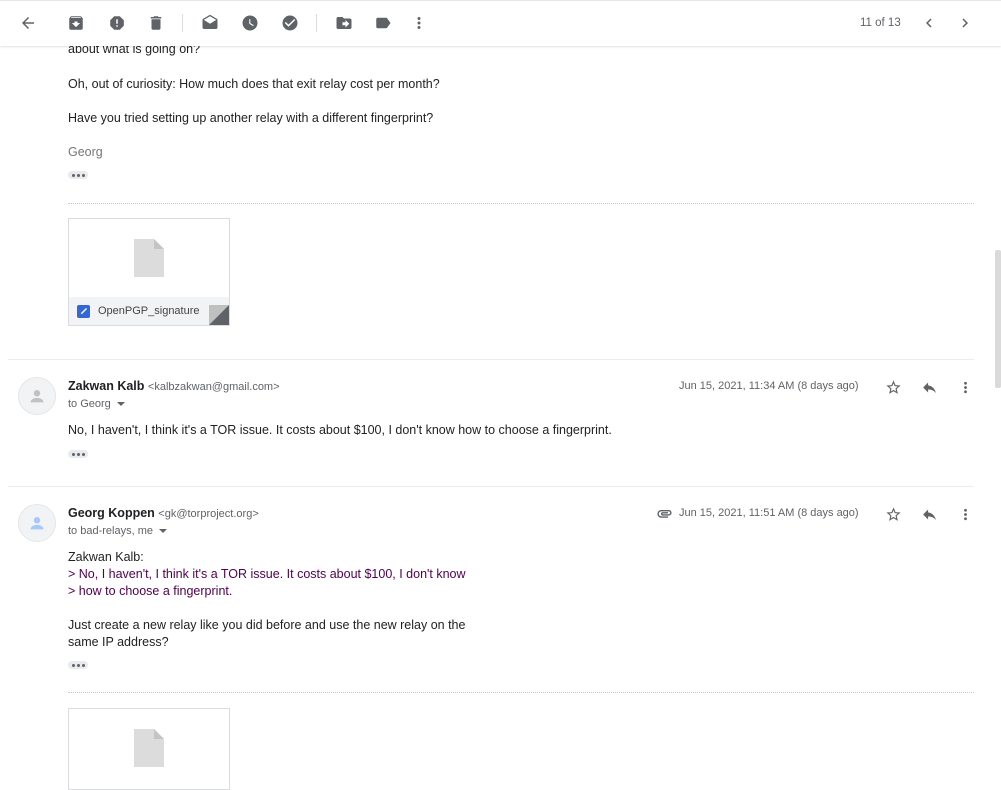 This screenshot has height=790, width=1001. I want to click on sender-line: Georg Koppen <gk@torproject.org>, so click(163, 513).